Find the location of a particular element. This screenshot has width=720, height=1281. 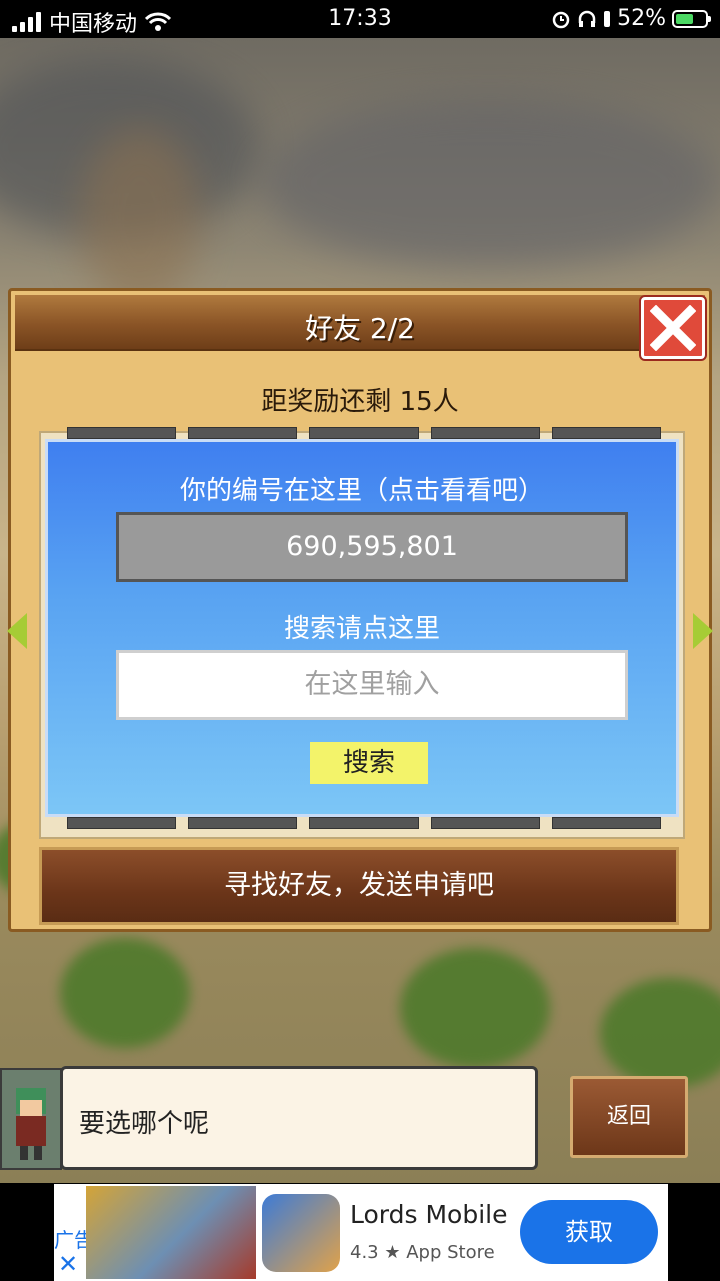

ad-margin-right is located at coordinates (694, 1232).